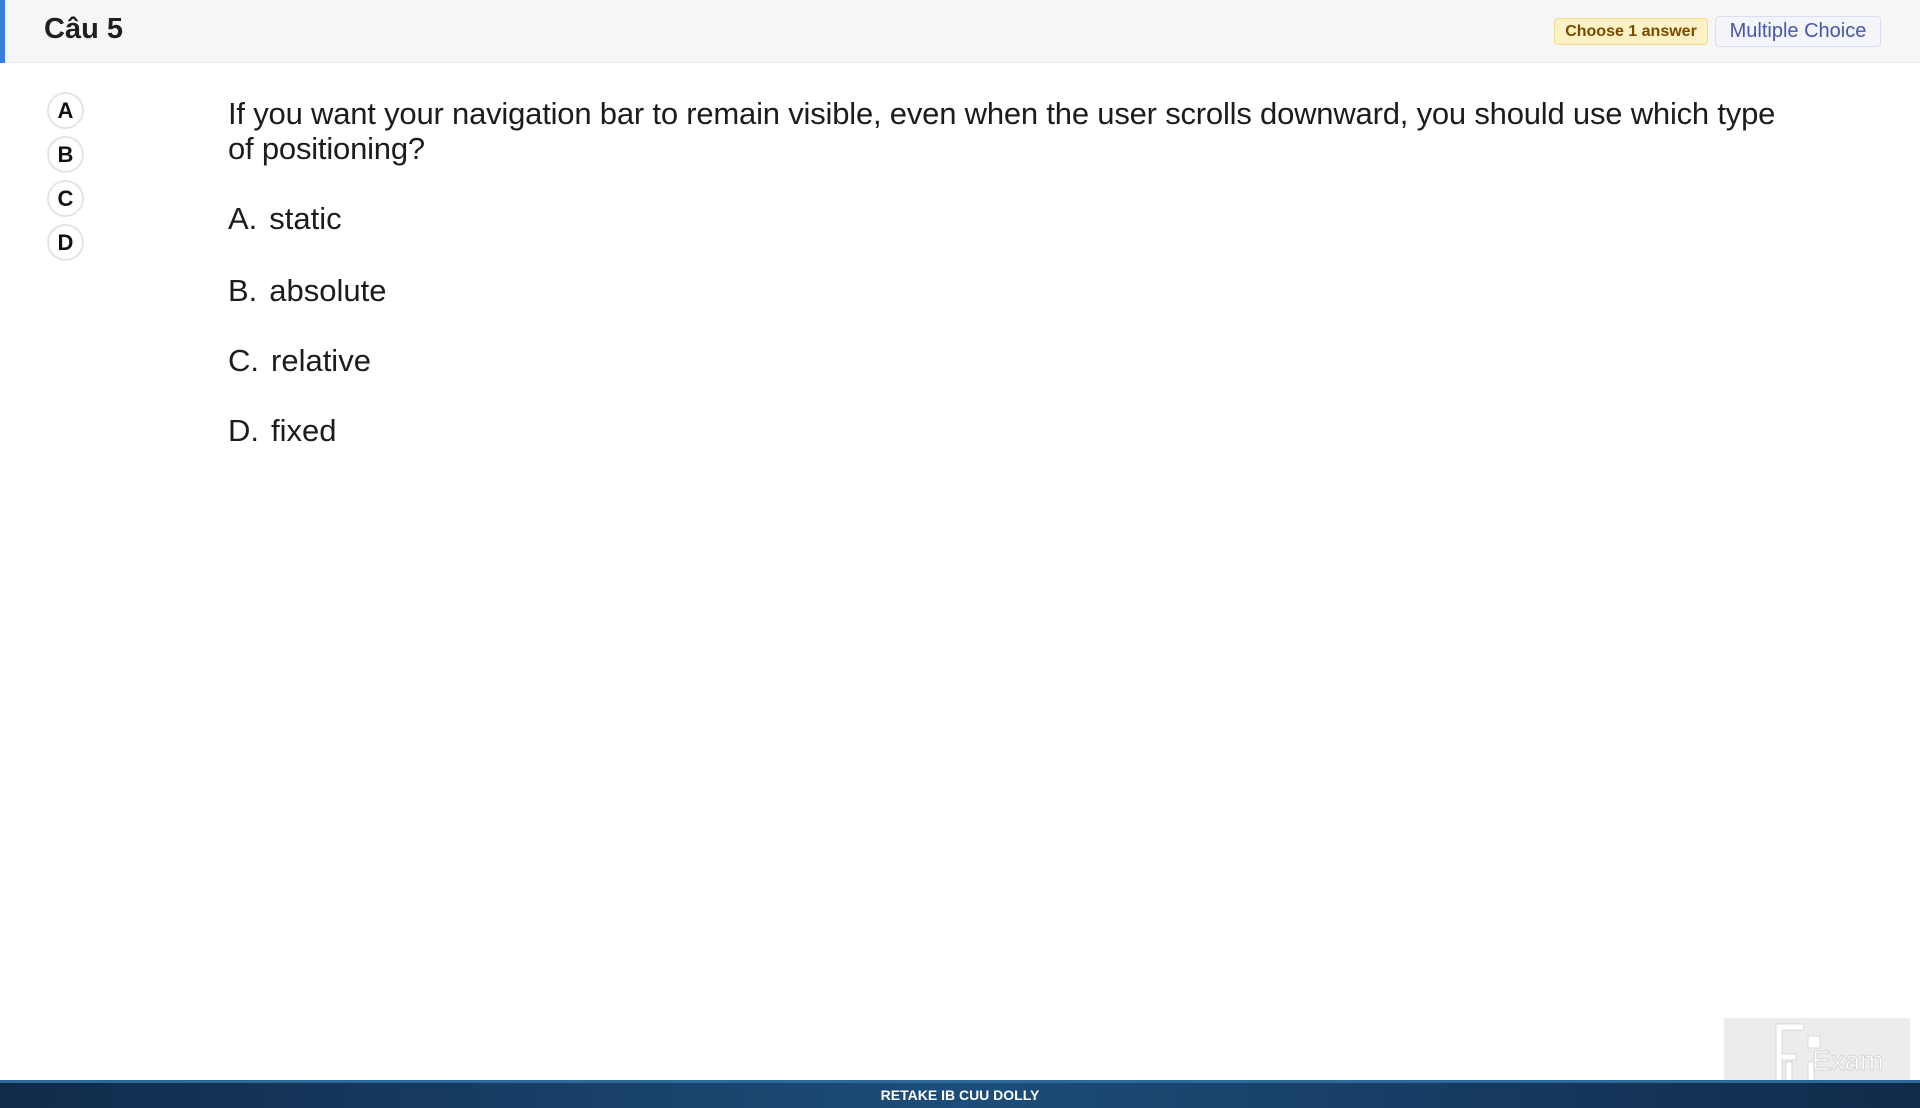  I want to click on option-c-text: relative, so click(321, 360).